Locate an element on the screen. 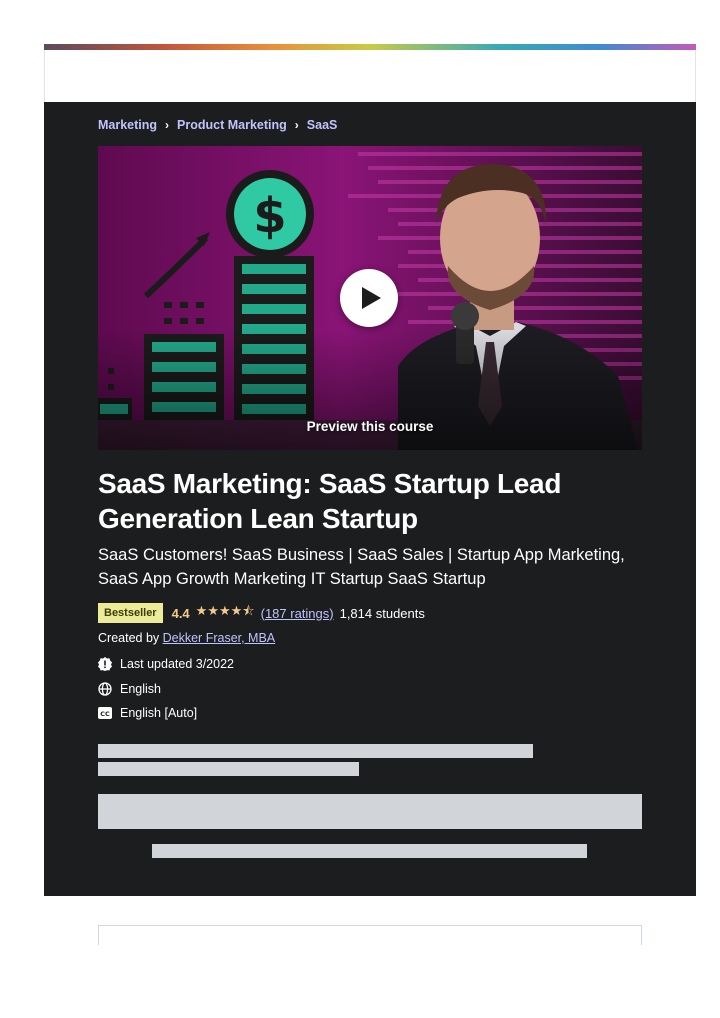  breadcrumb-link-saas: SaaS is located at coordinates (322, 125).